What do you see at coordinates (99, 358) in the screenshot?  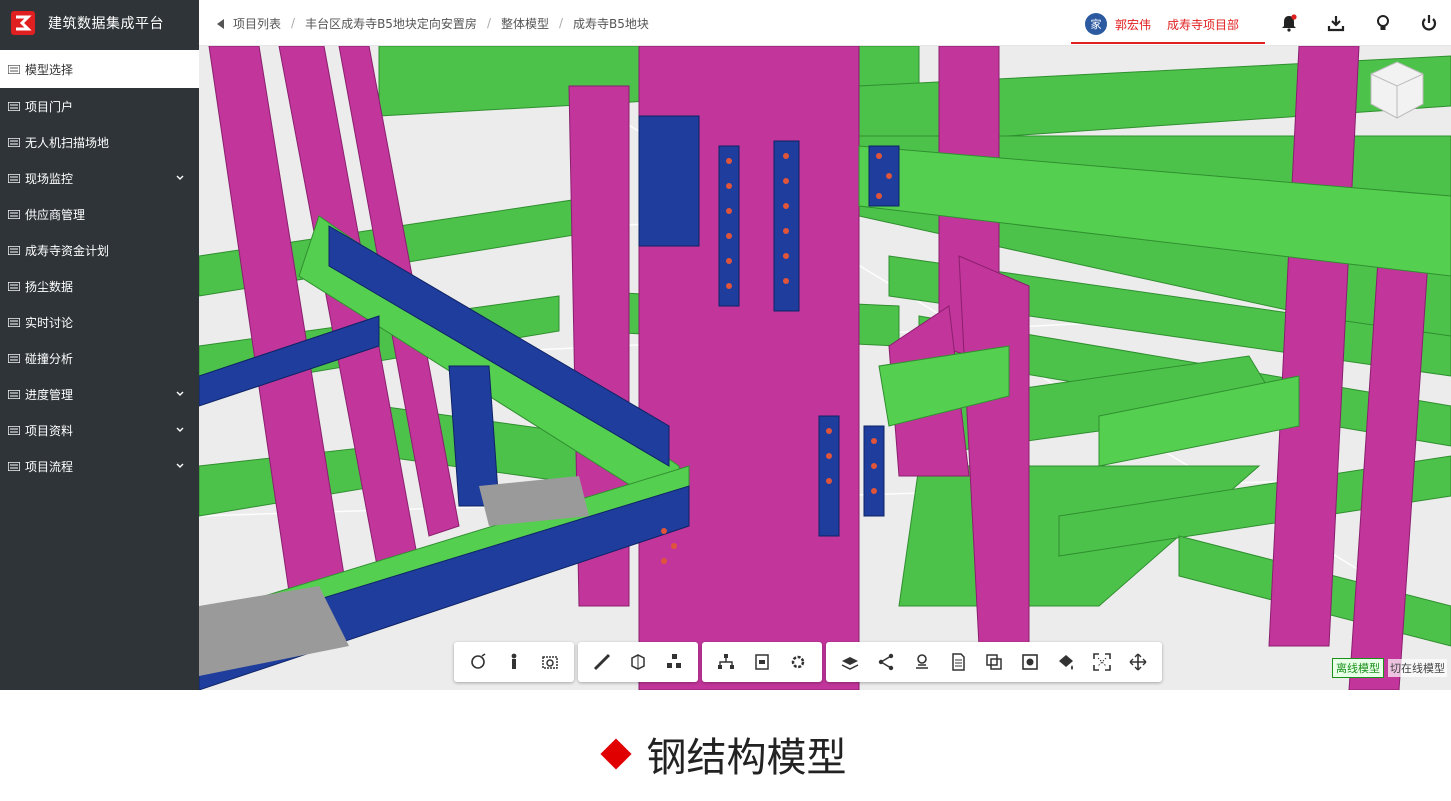 I see `sidebar-item: 碰撞分析` at bounding box center [99, 358].